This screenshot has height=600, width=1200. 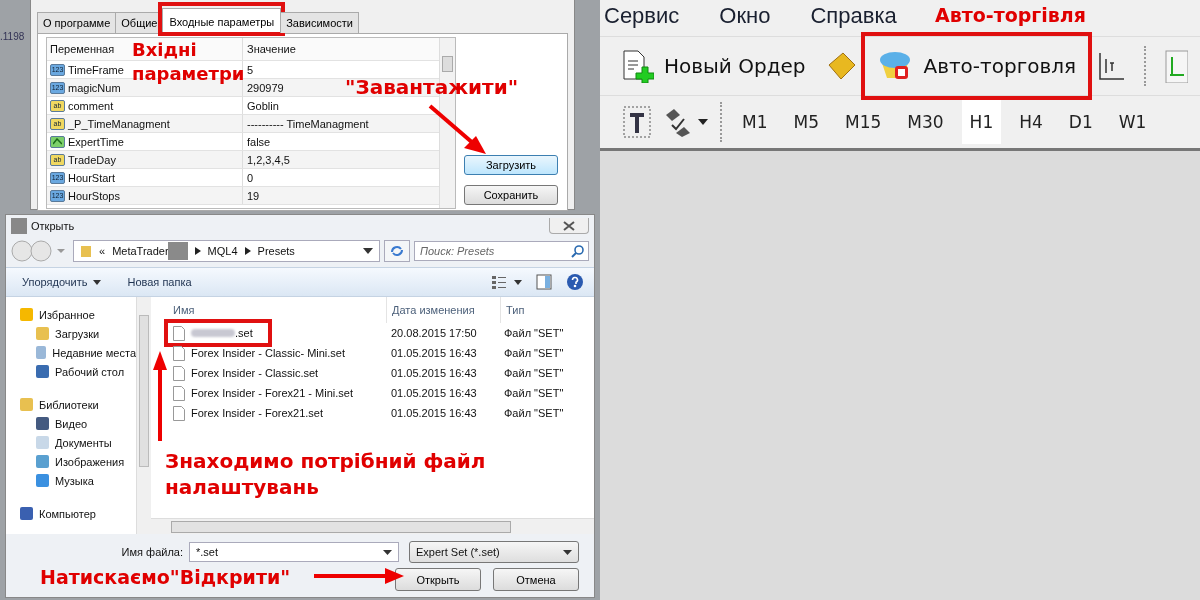 I want to click on cancel-button: Отмена, so click(x=536, y=579).